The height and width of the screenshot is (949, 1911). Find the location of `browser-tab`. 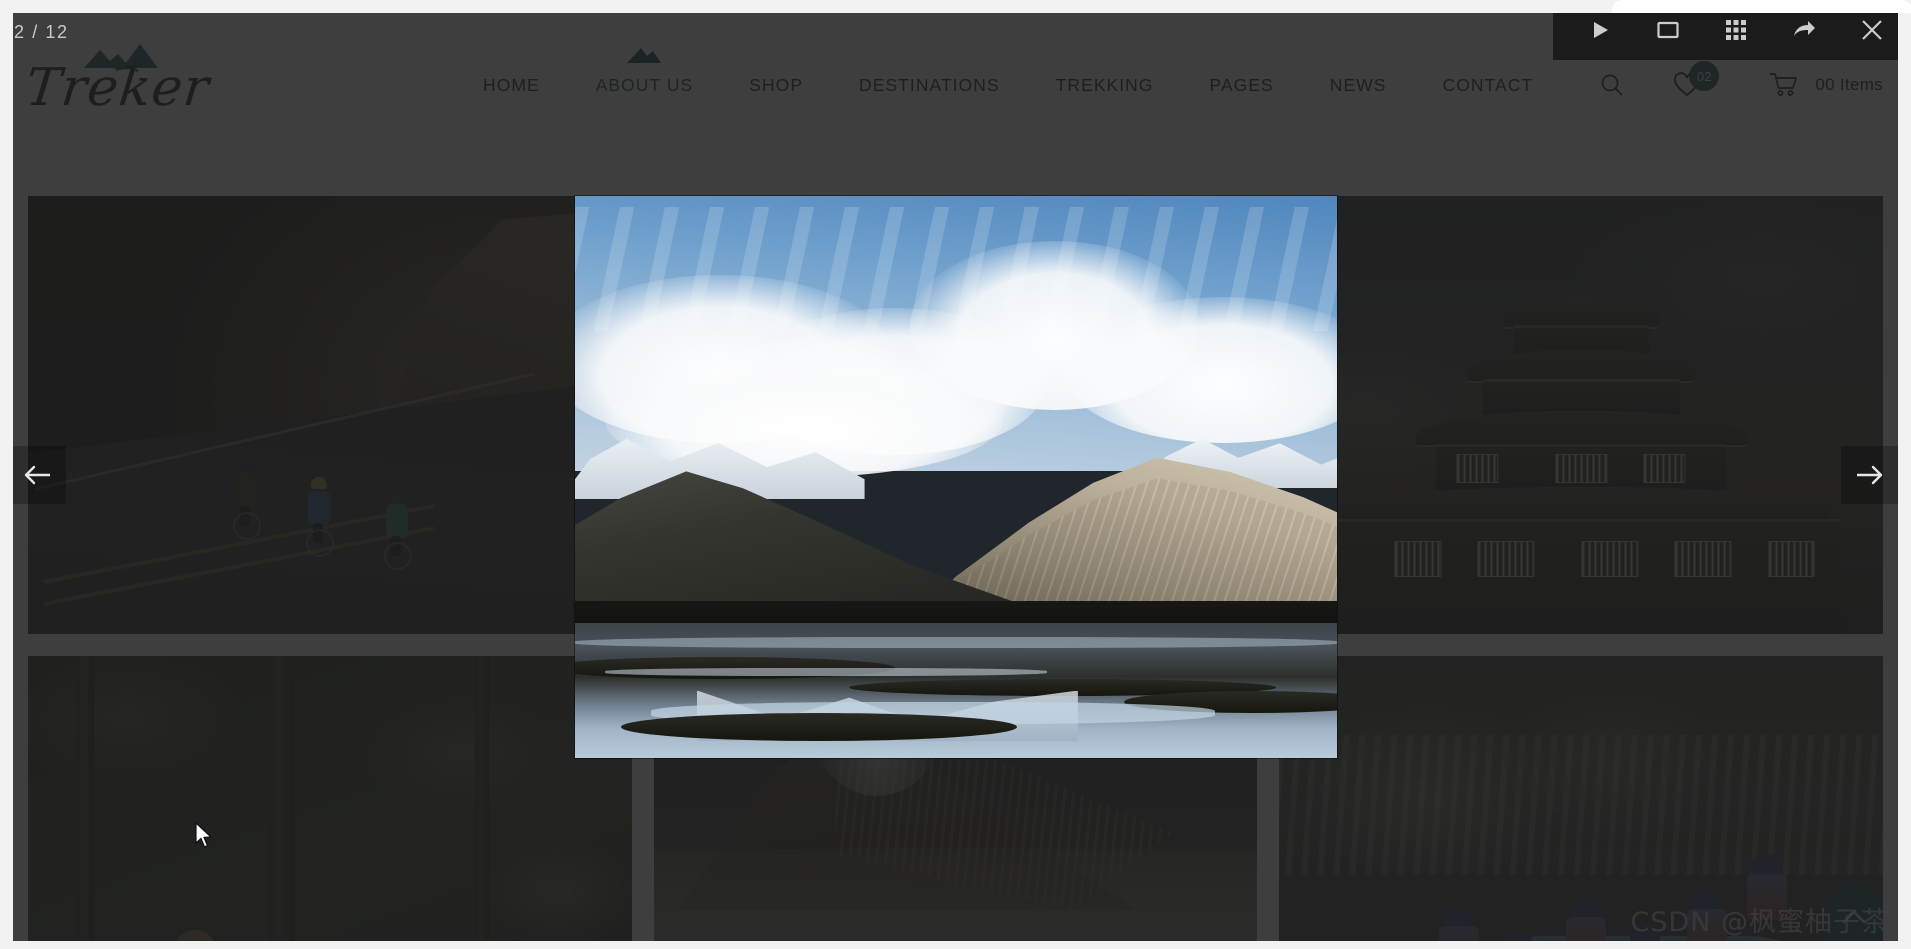

browser-tab is located at coordinates (1761, 6).